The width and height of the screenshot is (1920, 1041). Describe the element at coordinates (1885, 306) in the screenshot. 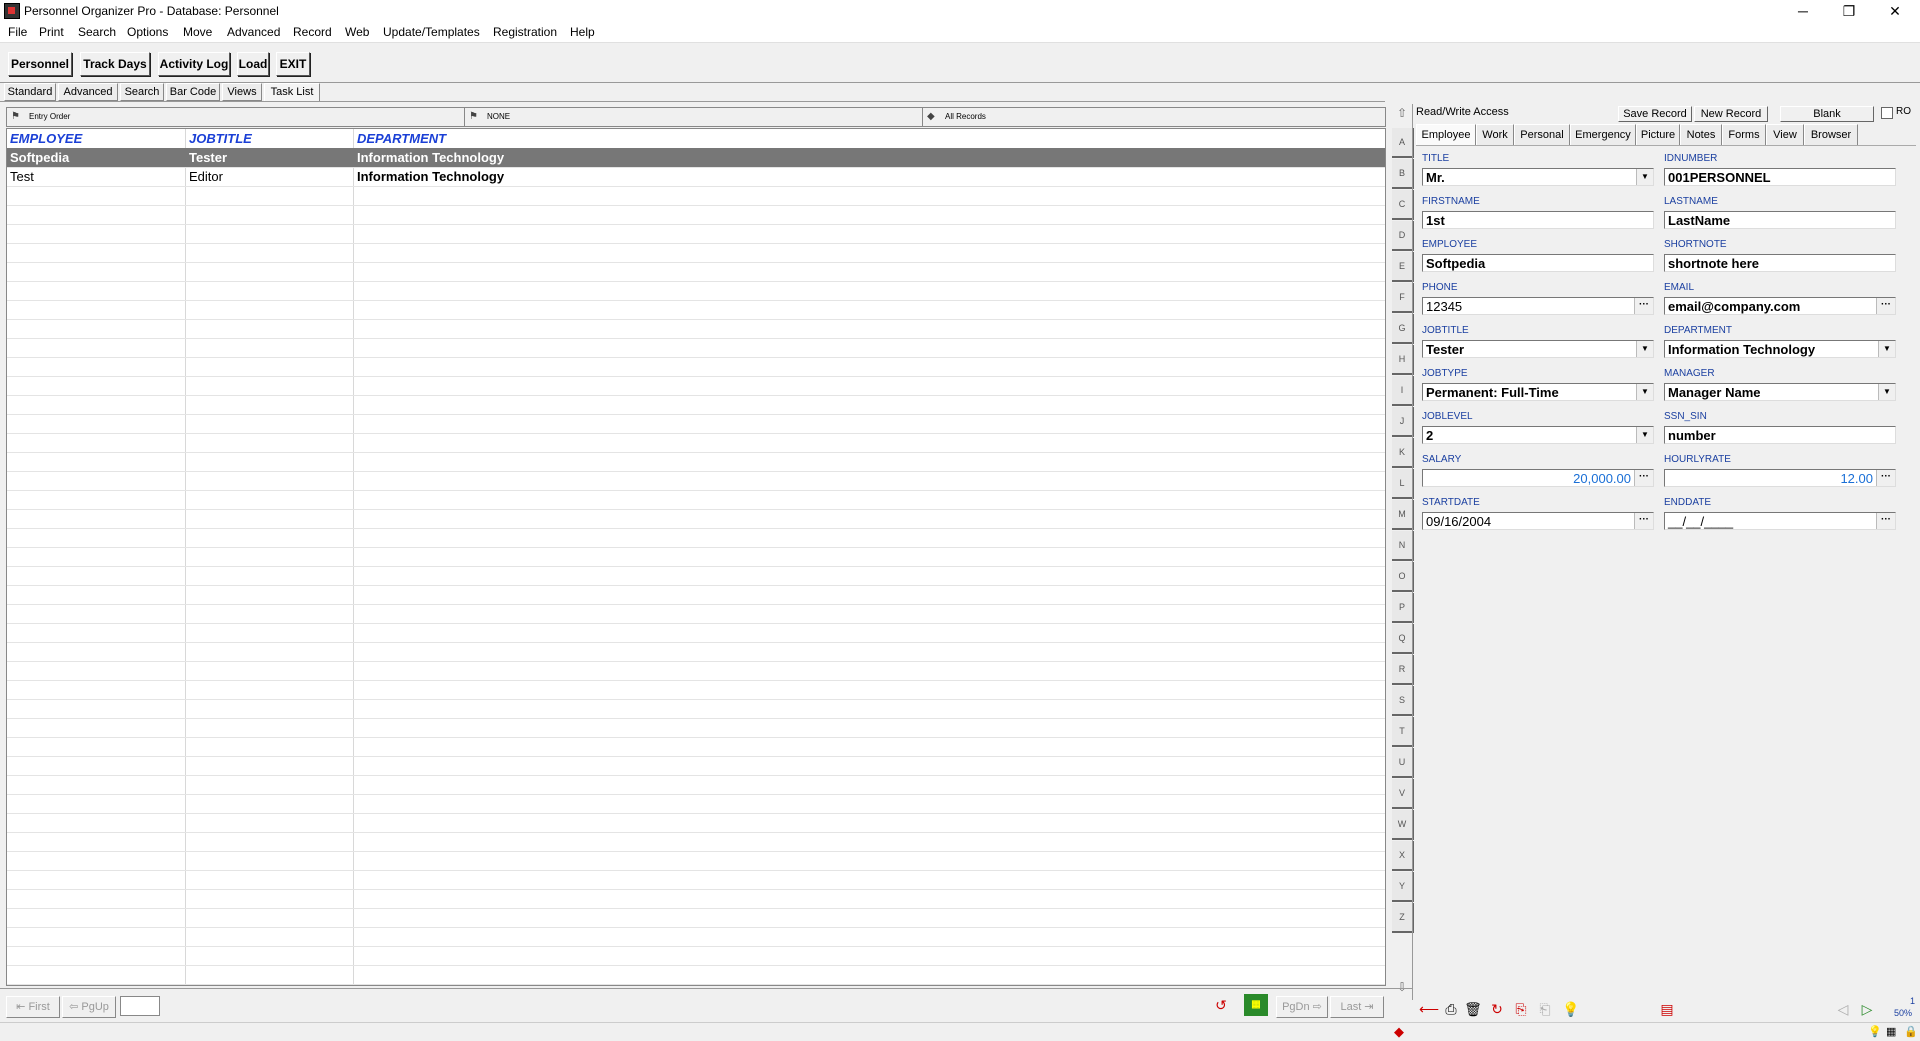

I see `email-ellipsis-button: ···` at that location.